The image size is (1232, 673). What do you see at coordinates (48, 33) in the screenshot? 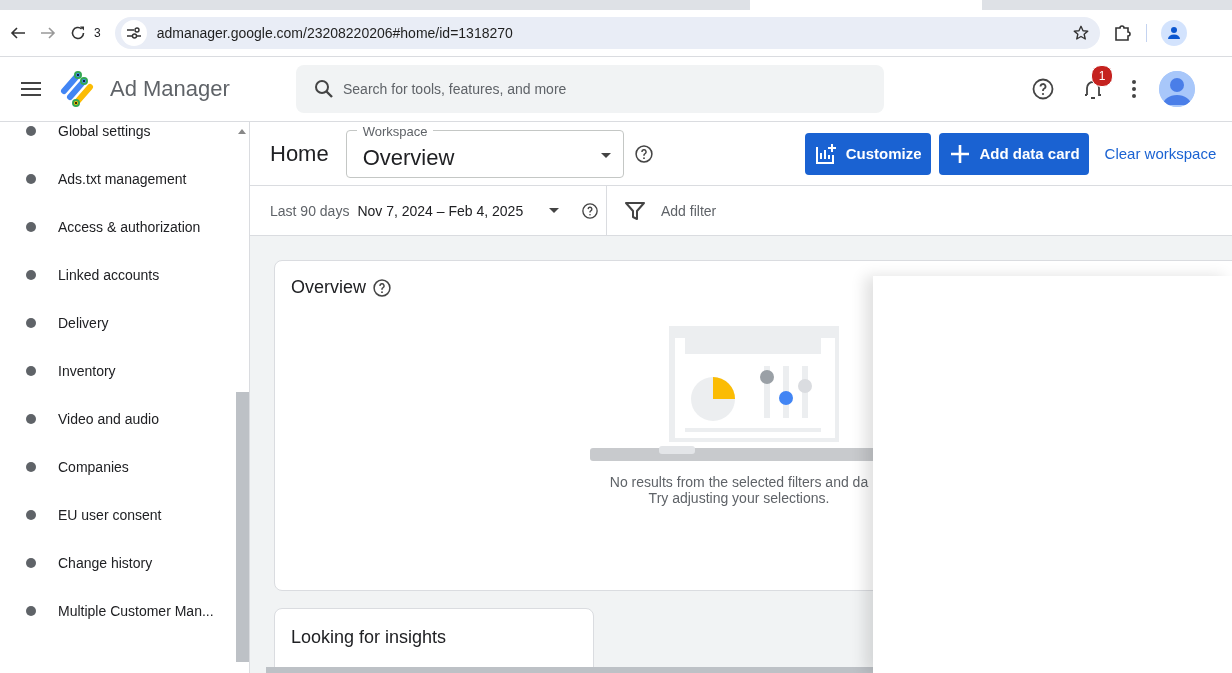
I see `forward-icon` at bounding box center [48, 33].